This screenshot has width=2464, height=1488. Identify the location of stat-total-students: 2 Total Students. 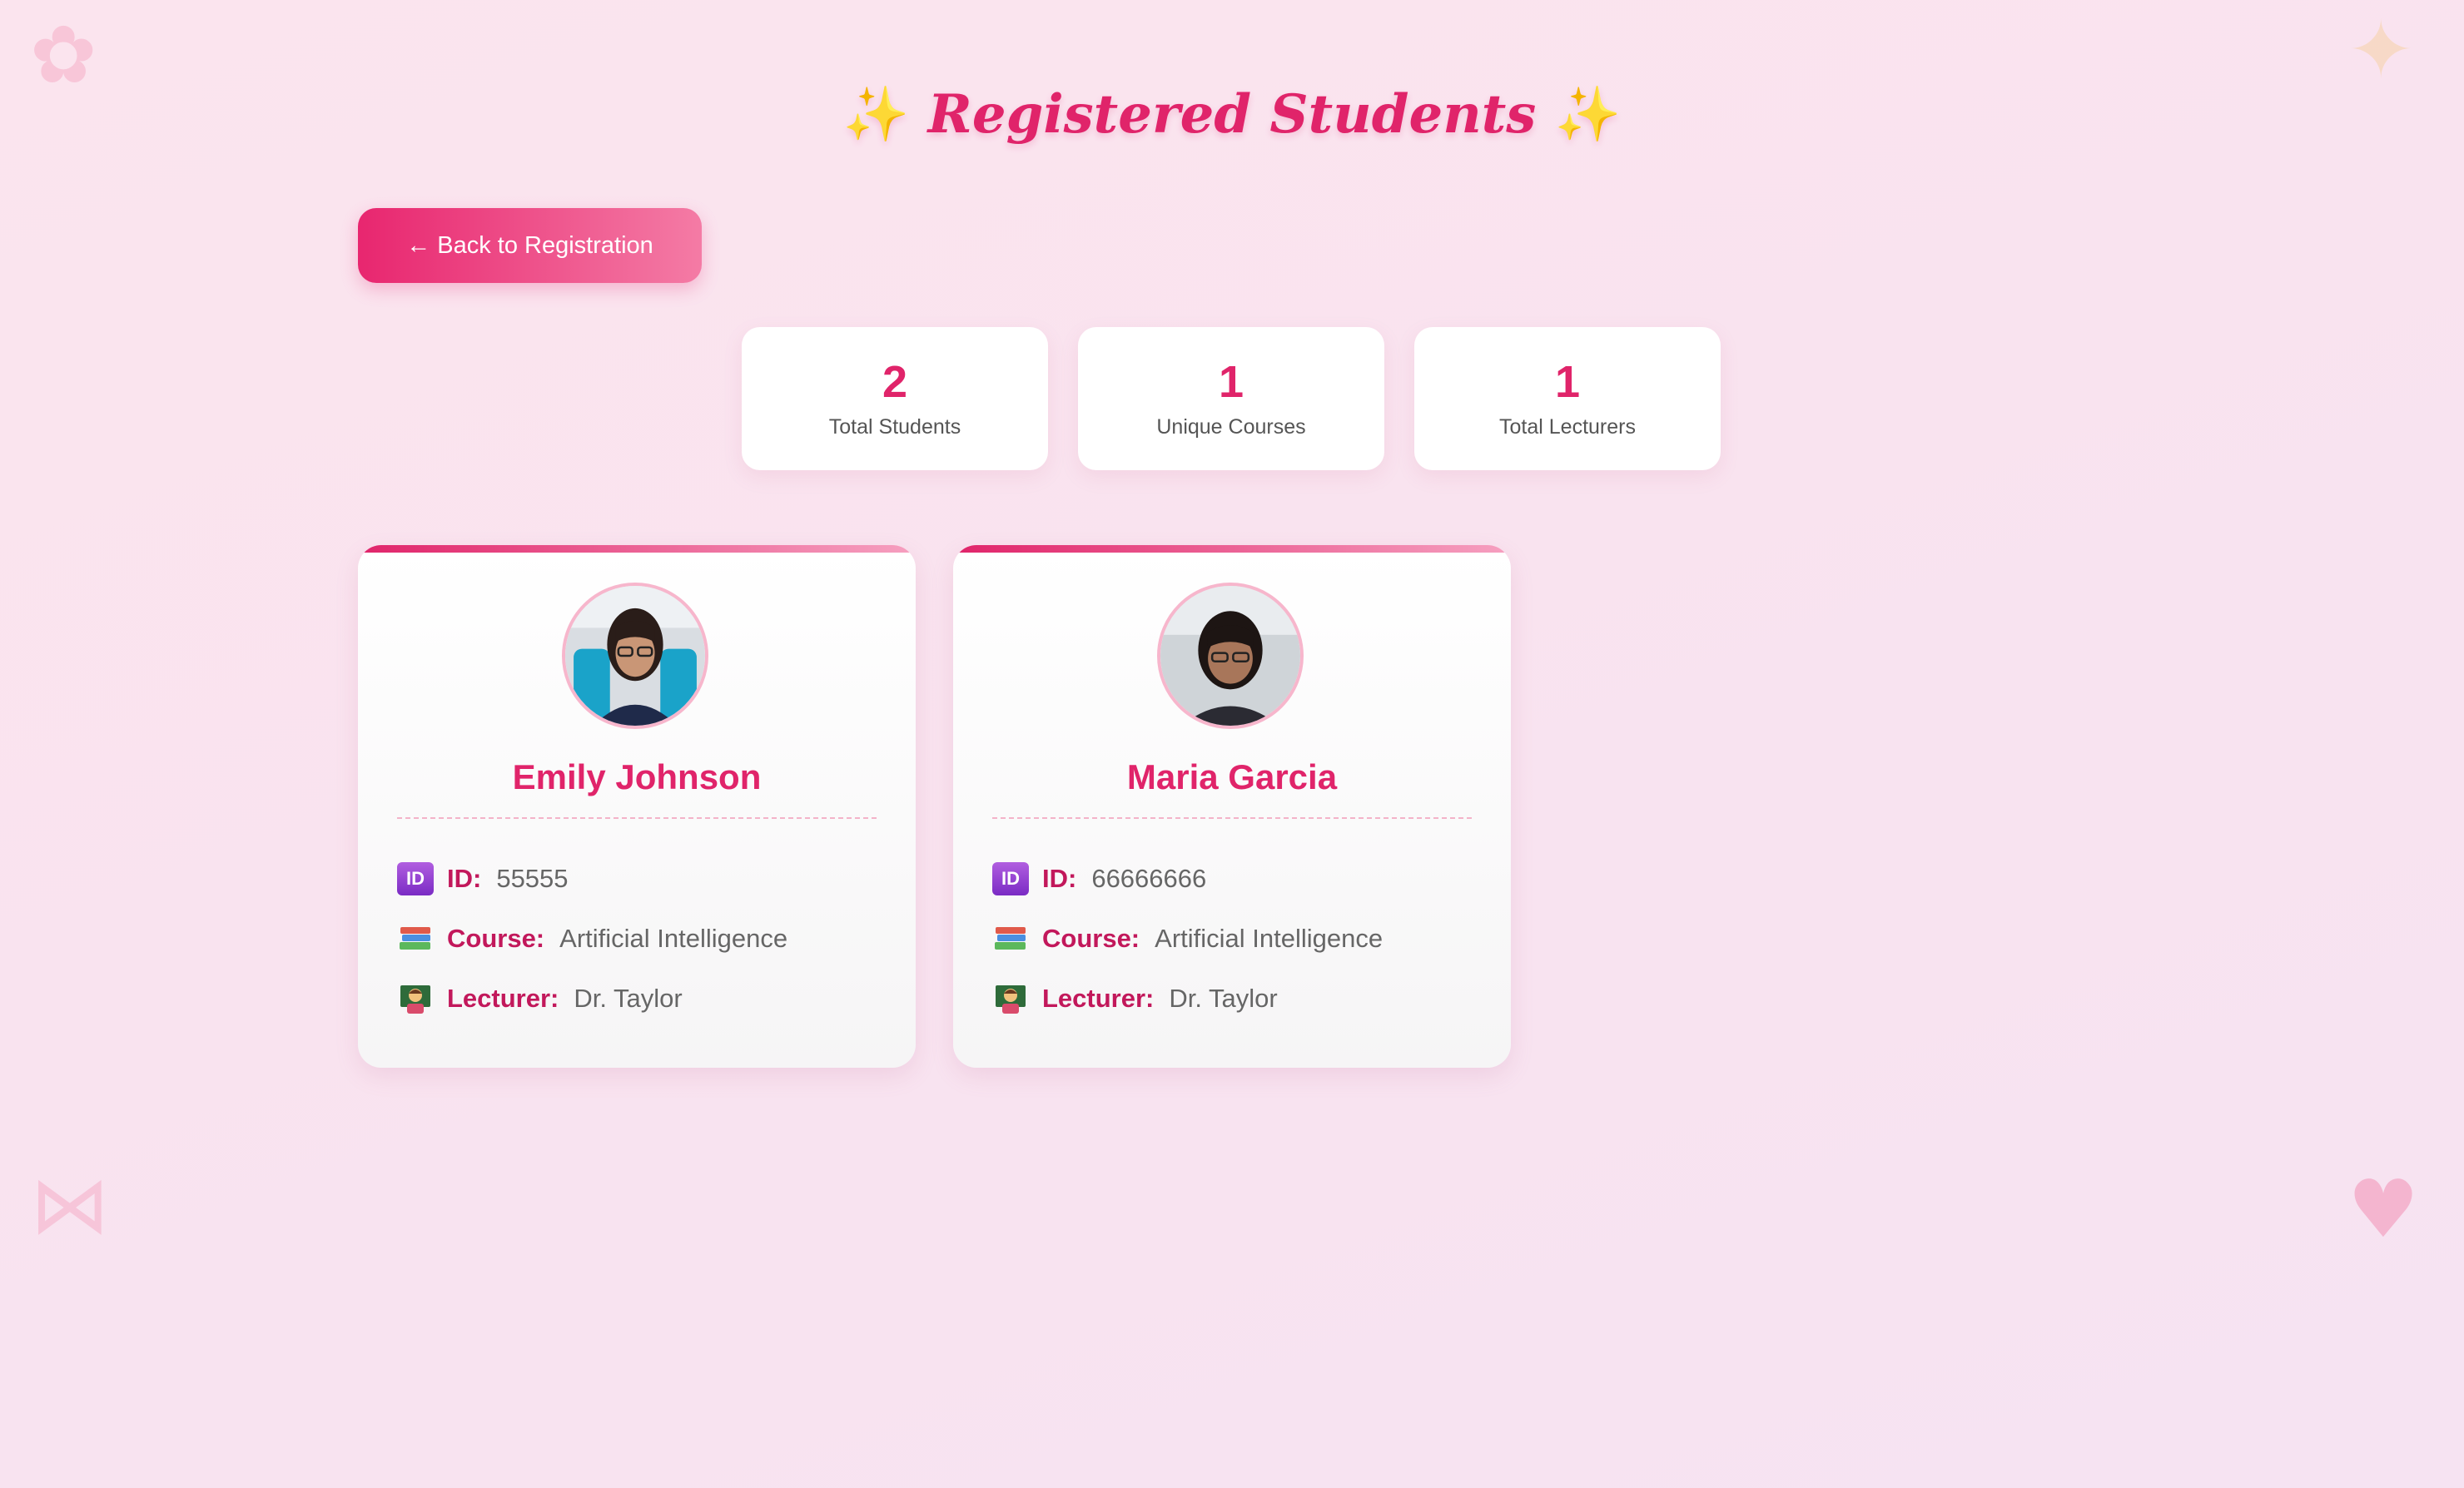
(895, 399).